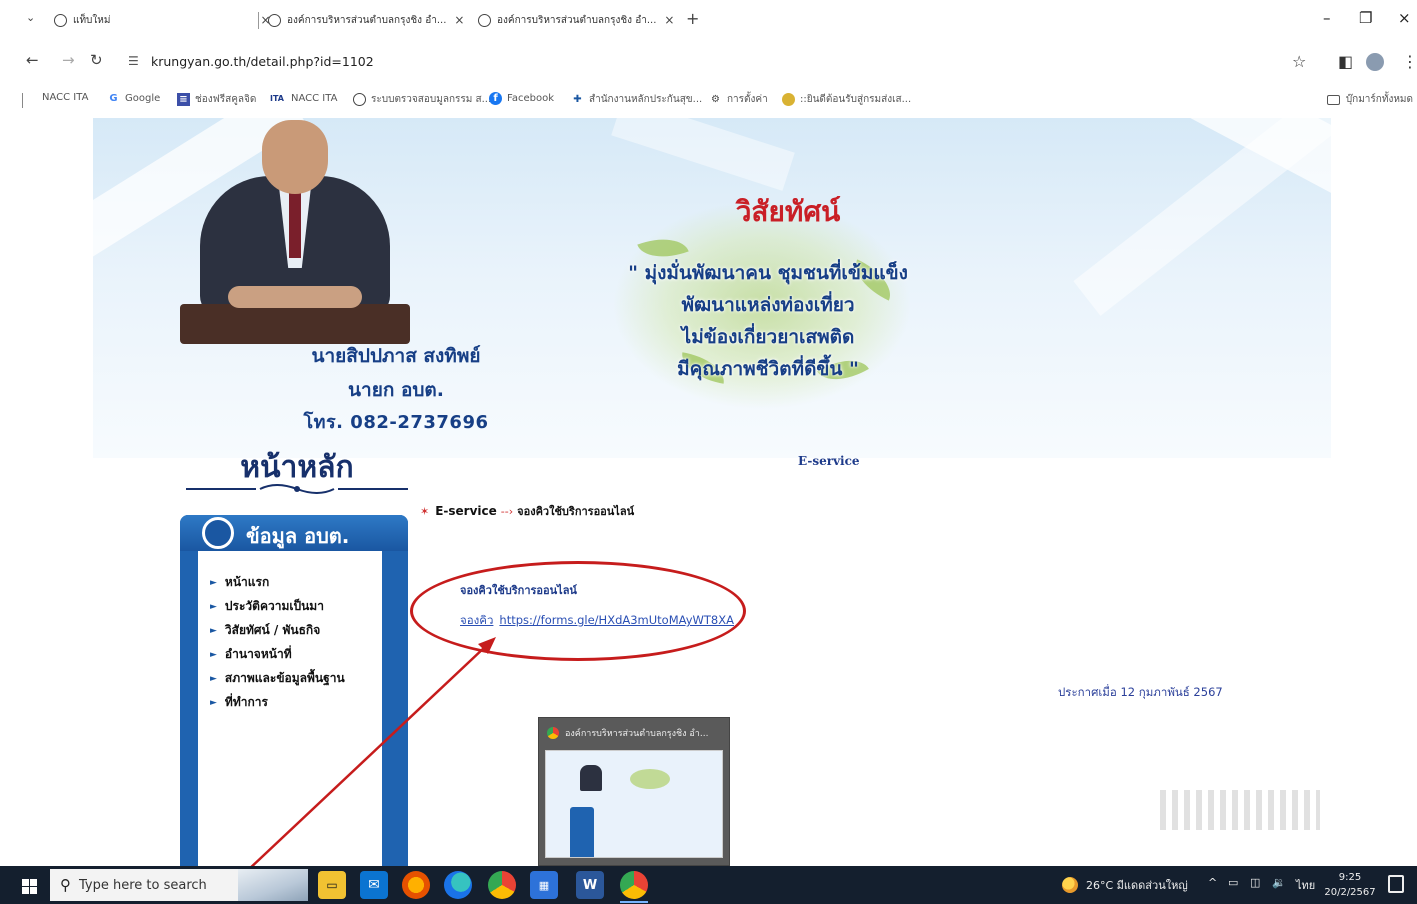 Image resolution: width=1417 pixels, height=904 pixels. Describe the element at coordinates (829, 461) in the screenshot. I see `eservice-heading: E-service` at that location.